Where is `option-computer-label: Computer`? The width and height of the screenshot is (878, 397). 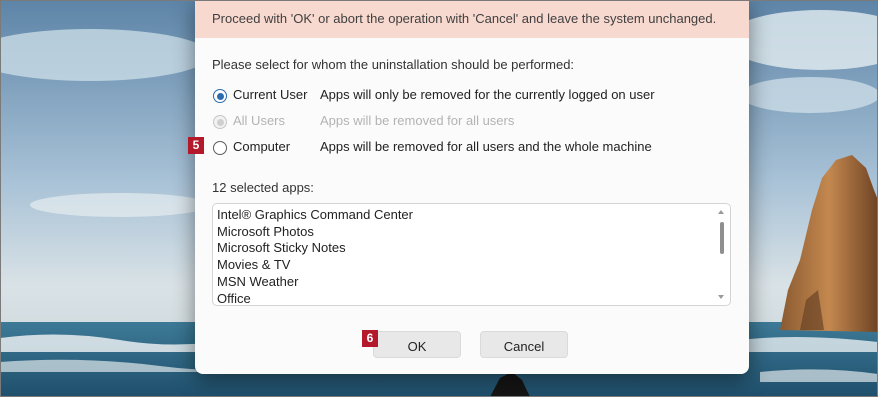 option-computer-label: Computer is located at coordinates (261, 146).